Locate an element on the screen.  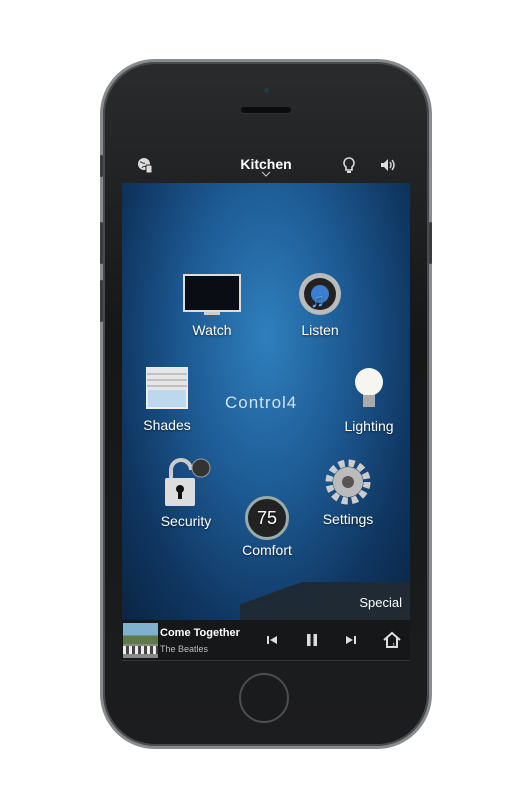
tile-security: Security is located at coordinates (186, 492).